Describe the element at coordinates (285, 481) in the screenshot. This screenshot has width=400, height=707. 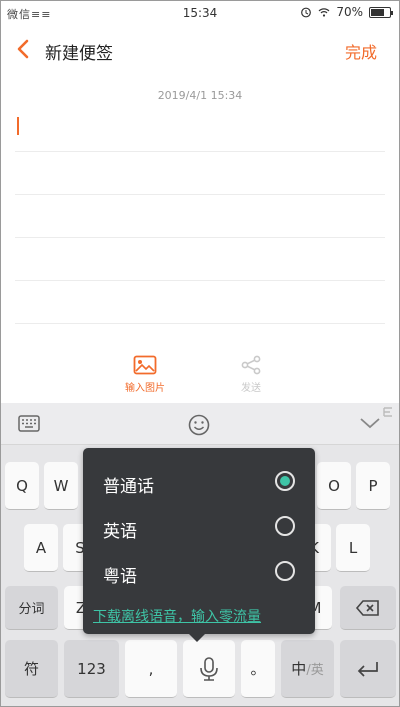
I see `radio-selected-icon` at that location.